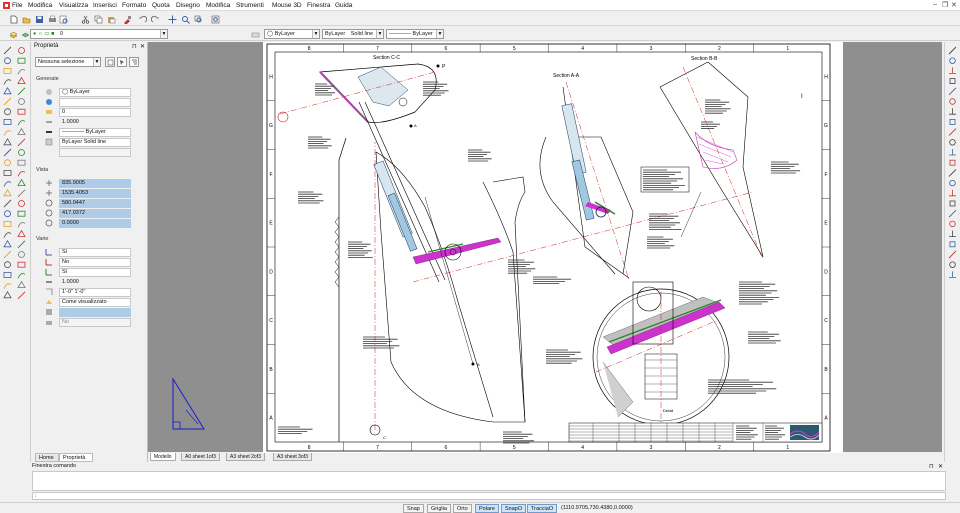 The height and width of the screenshot is (513, 960). Describe the element at coordinates (95, 302) in the screenshot. I see `misc-visual-style: Come visualizzato` at that location.